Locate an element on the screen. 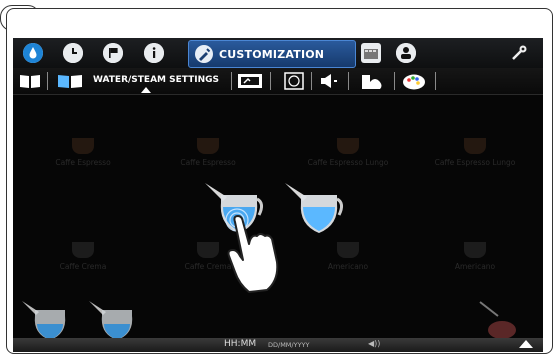 The image size is (557, 357). scroll-up-arrow-icon is located at coordinates (526, 344).